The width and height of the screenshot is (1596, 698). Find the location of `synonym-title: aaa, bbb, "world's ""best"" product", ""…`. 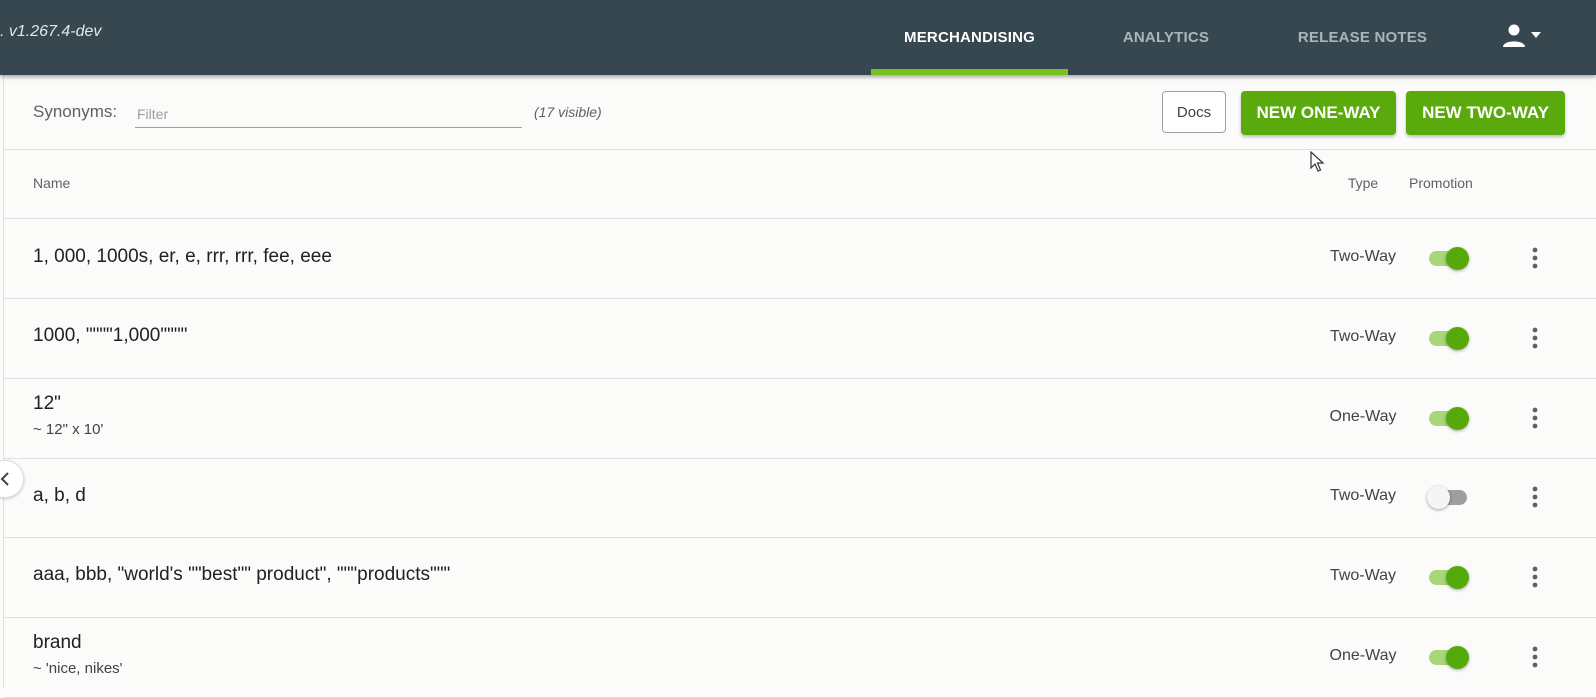

synonym-title: aaa, bbb, "world's ""best"" product", ""… is located at coordinates (242, 574).